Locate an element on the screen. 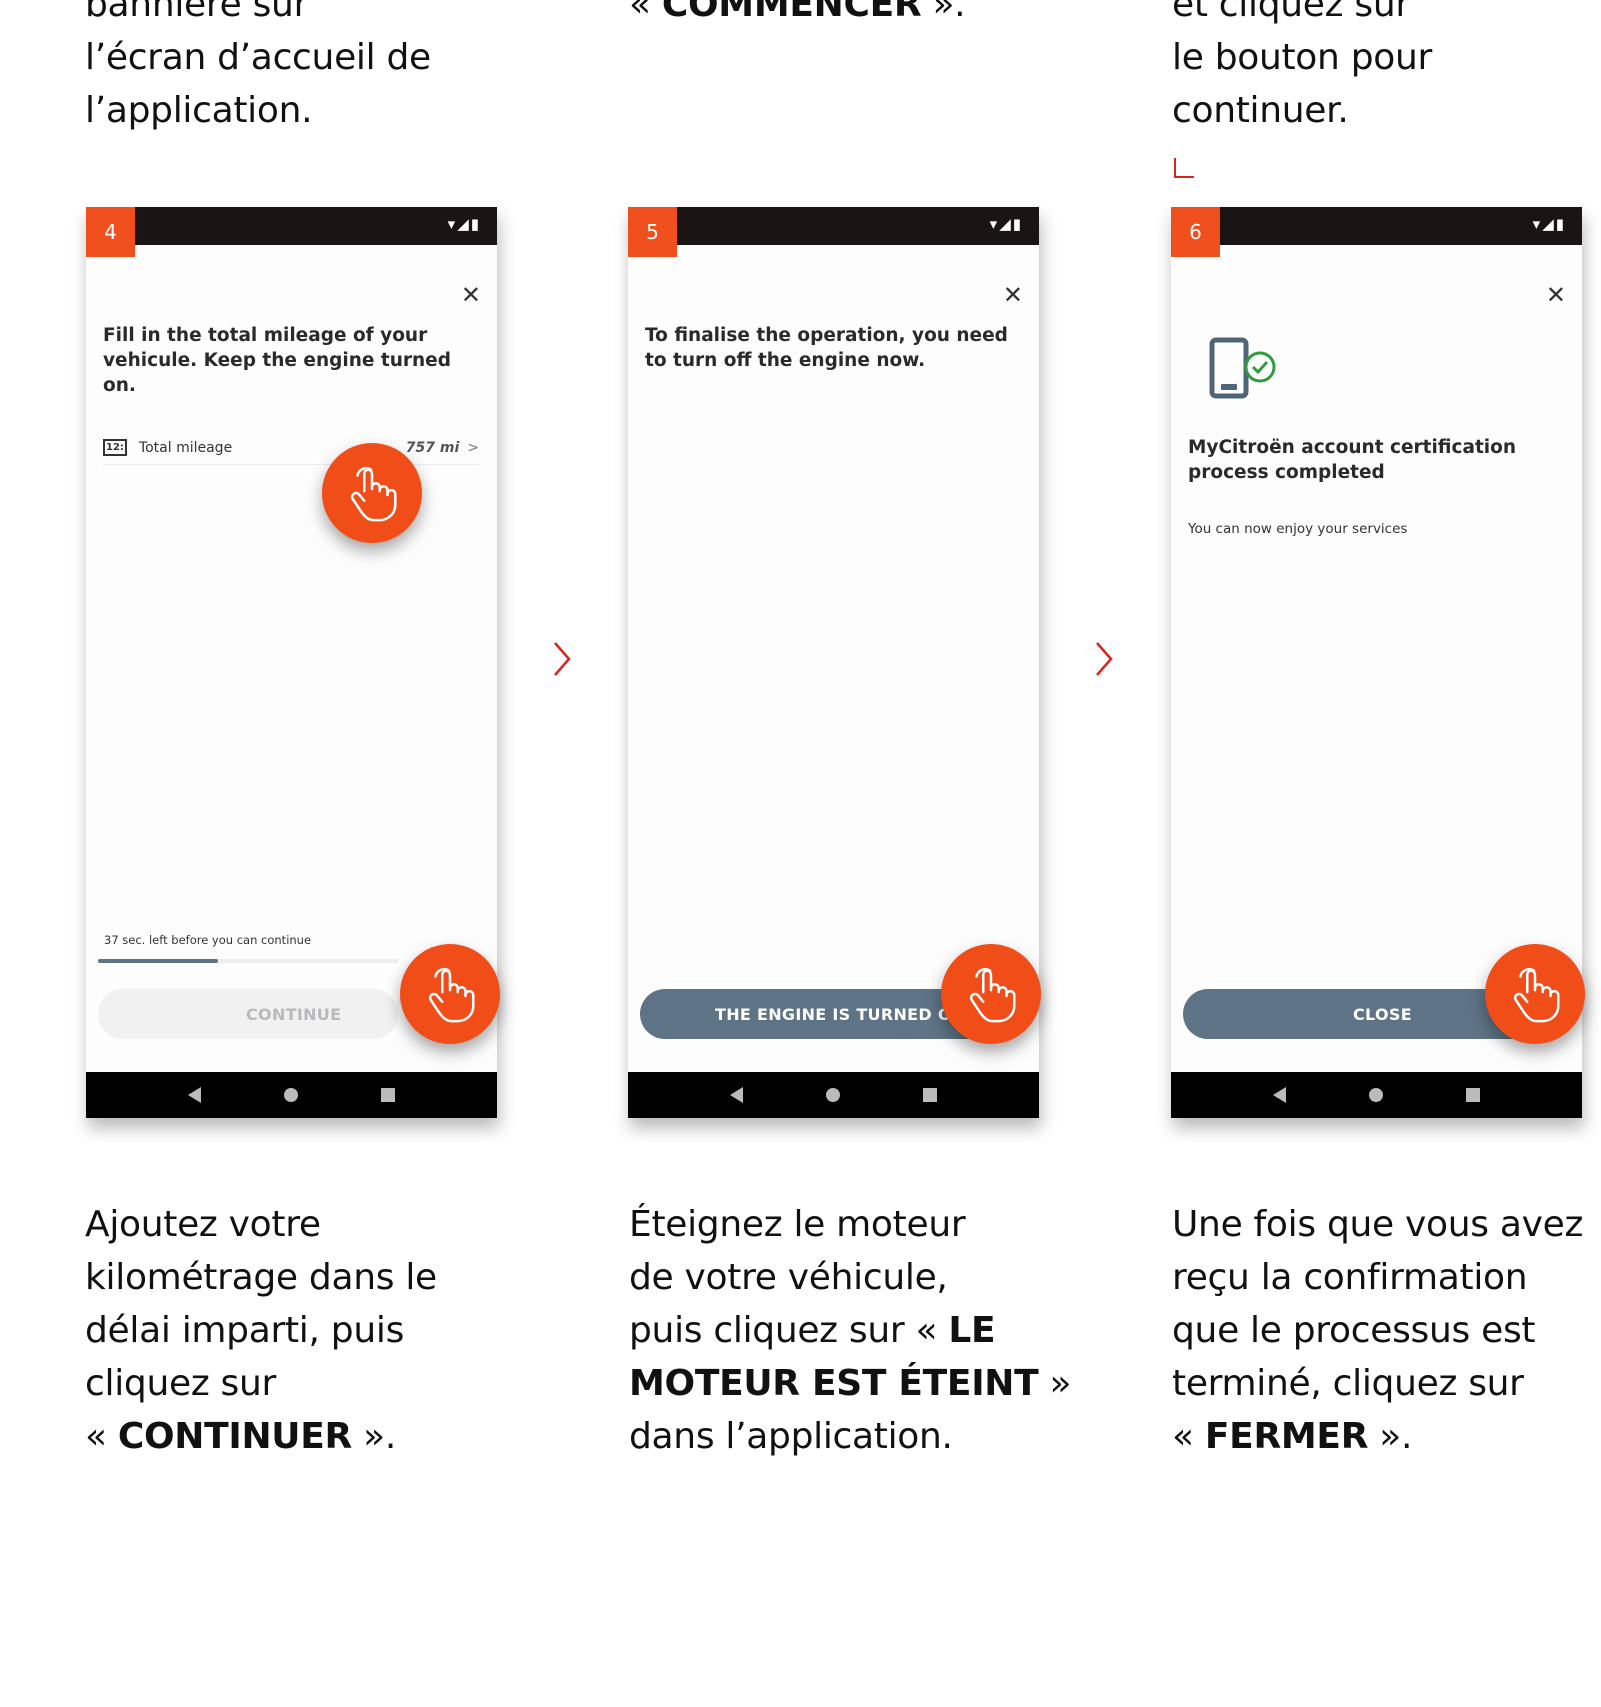 This screenshot has height=1707, width=1601. odometer-icon: 12: is located at coordinates (115, 447).